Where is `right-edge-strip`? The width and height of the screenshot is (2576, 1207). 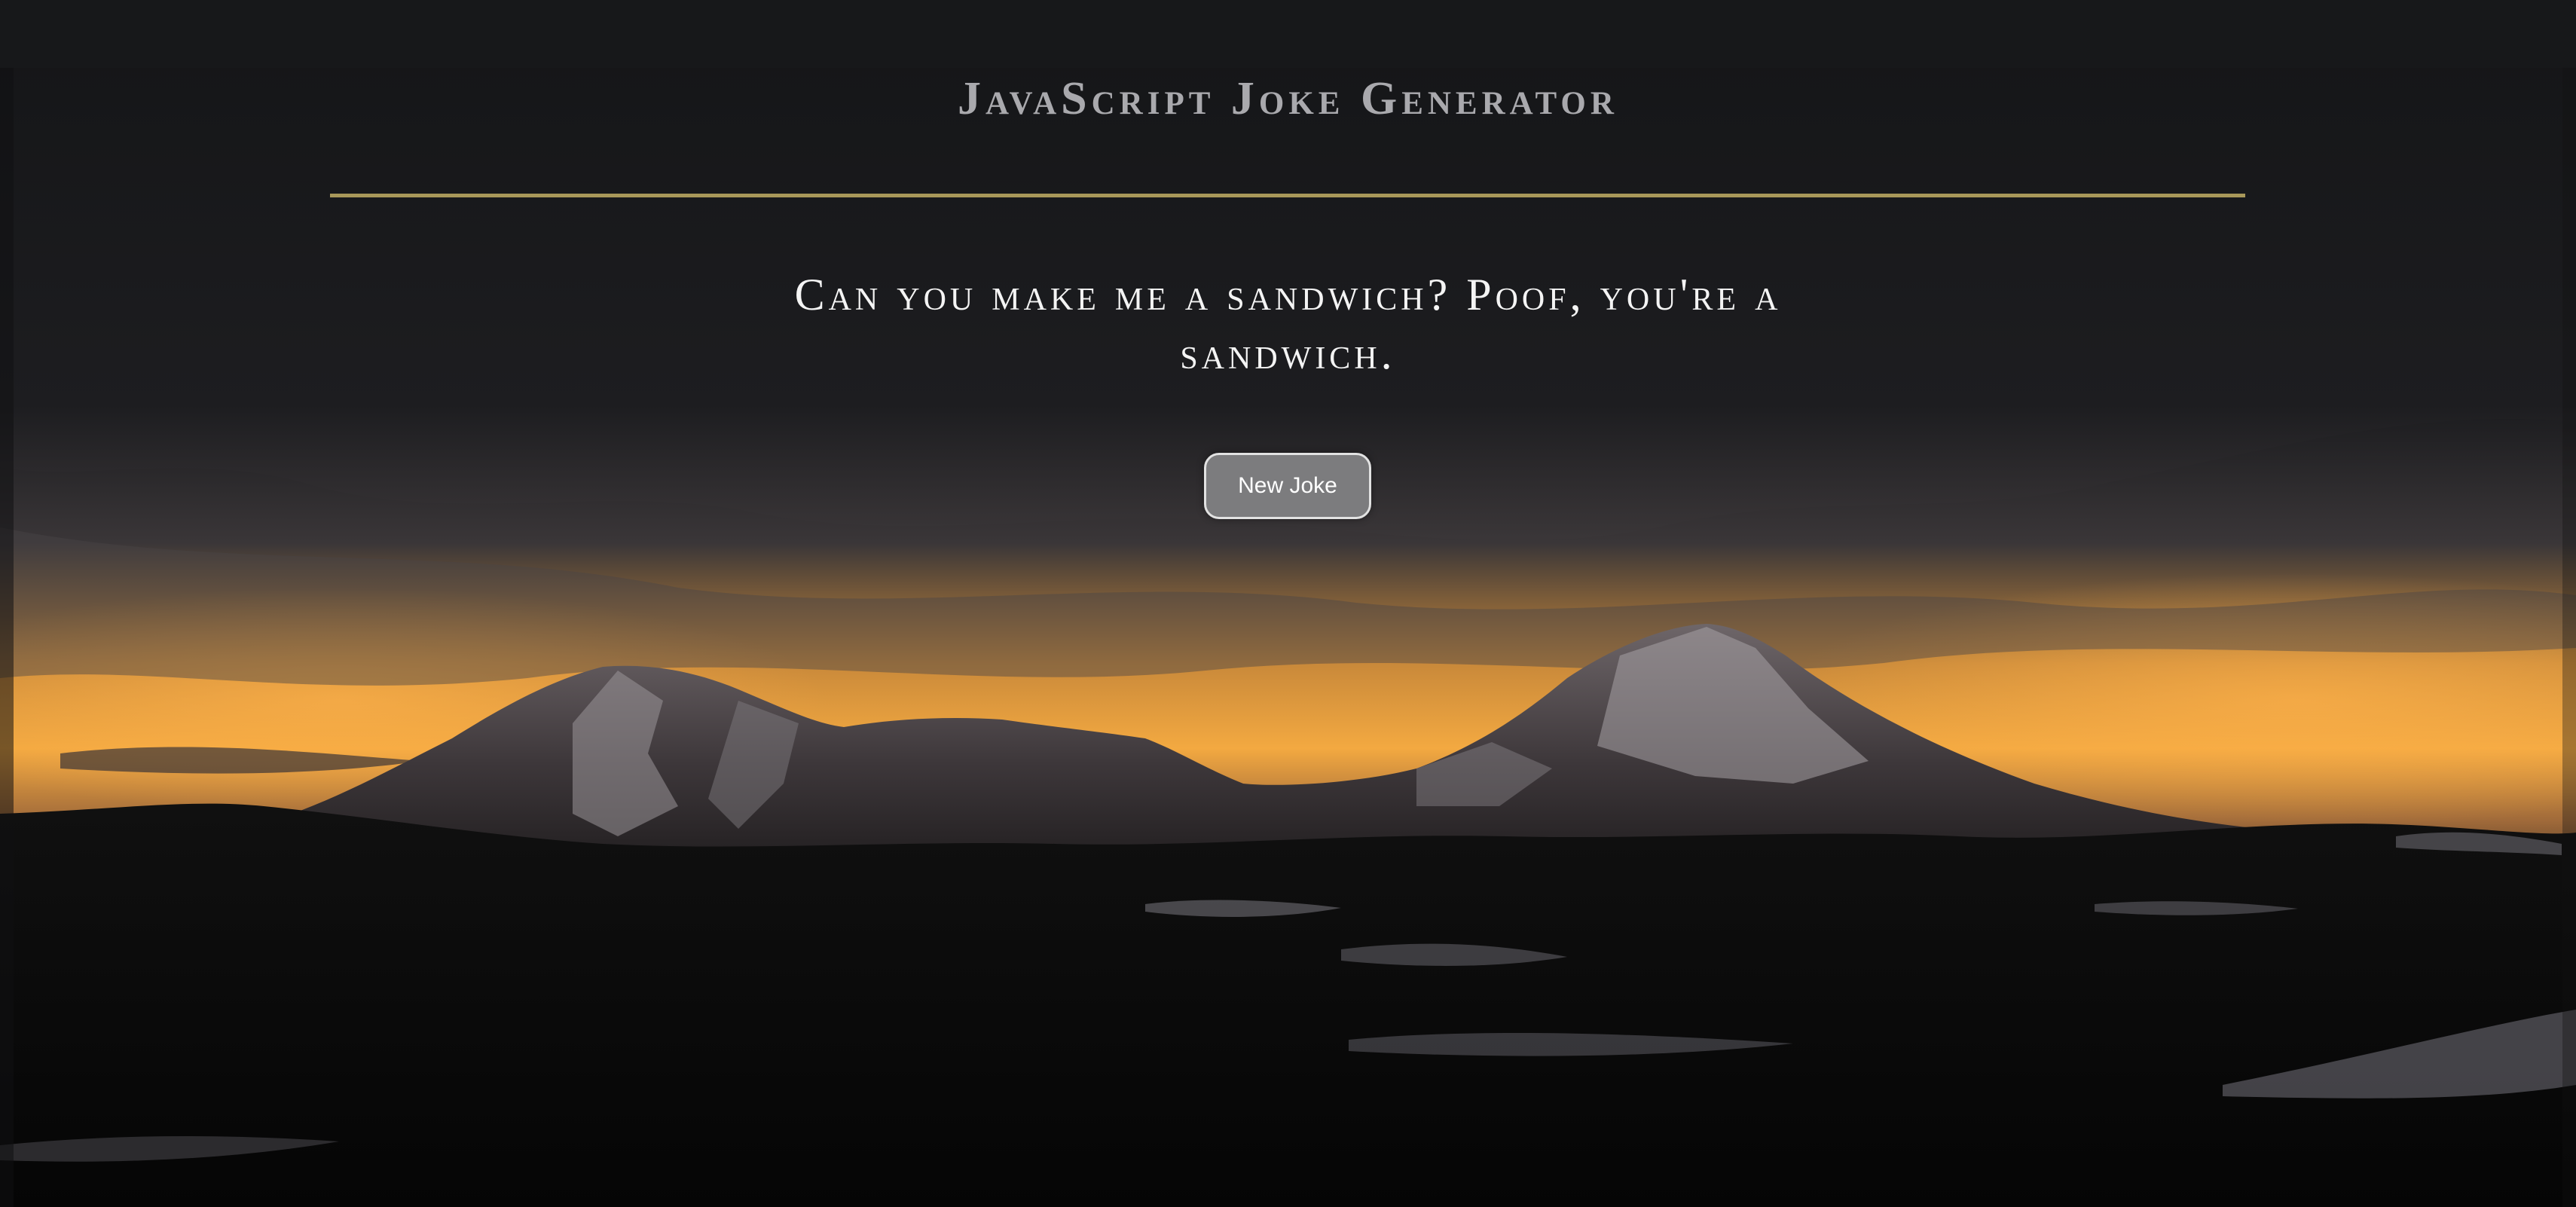
right-edge-strip is located at coordinates (2569, 637).